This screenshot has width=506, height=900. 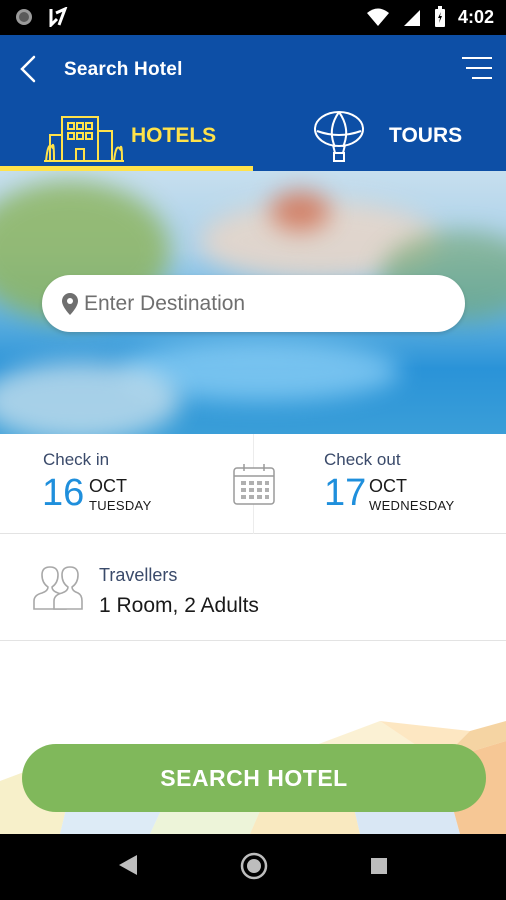 What do you see at coordinates (411, 18) in the screenshot?
I see `signal-icon` at bounding box center [411, 18].